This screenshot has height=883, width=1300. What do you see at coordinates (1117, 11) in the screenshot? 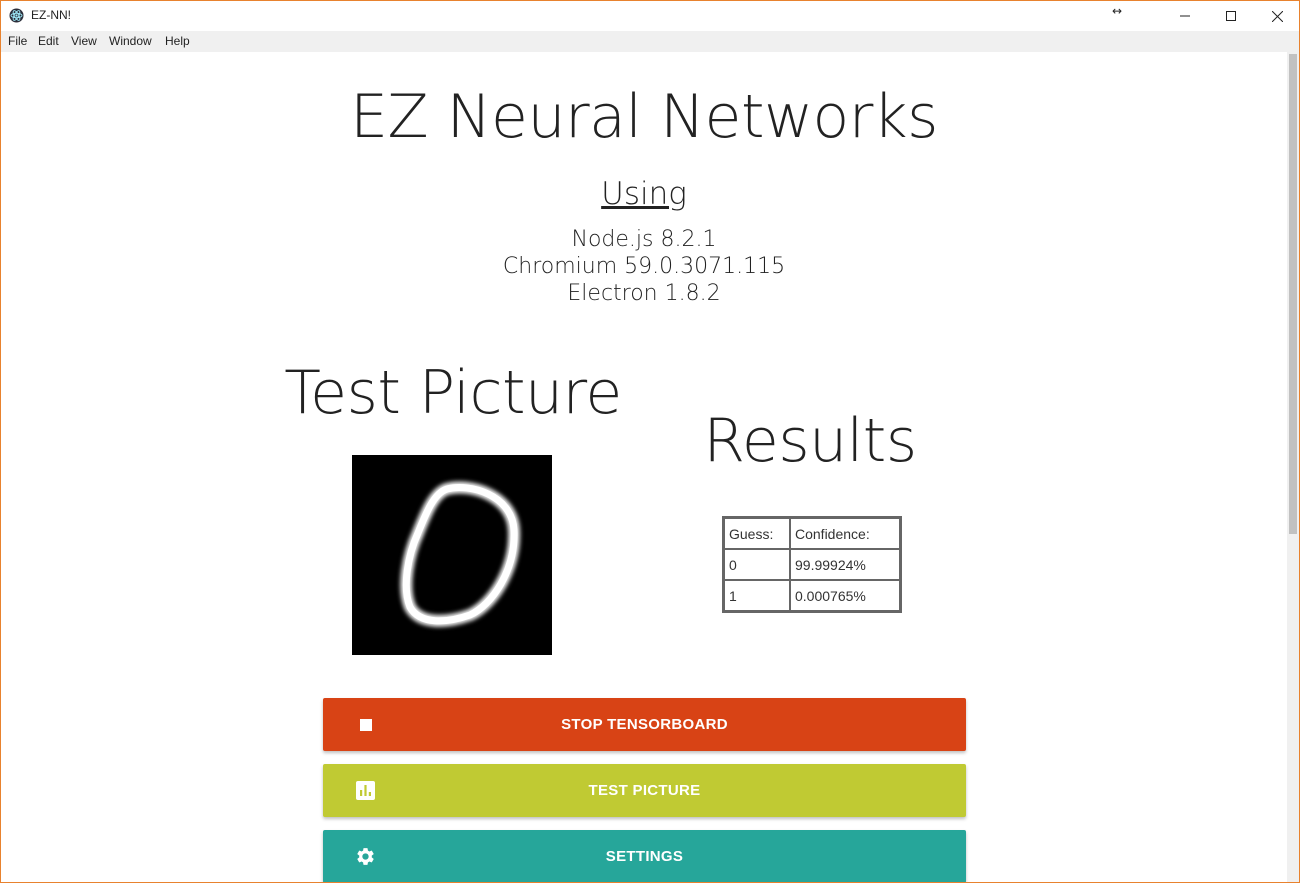
I see `resize-cursor-icon: ↔` at bounding box center [1117, 11].